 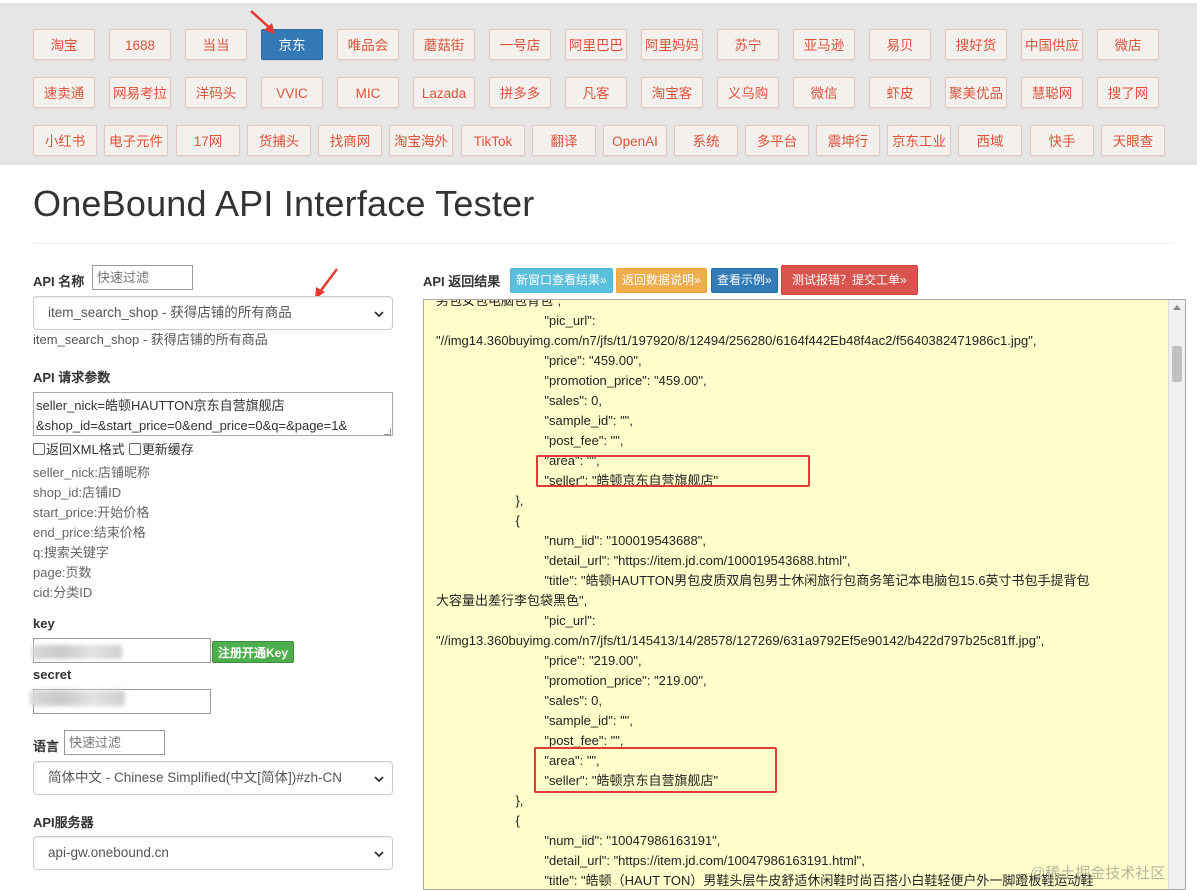 I want to click on language-filter-input, so click(x=114, y=742).